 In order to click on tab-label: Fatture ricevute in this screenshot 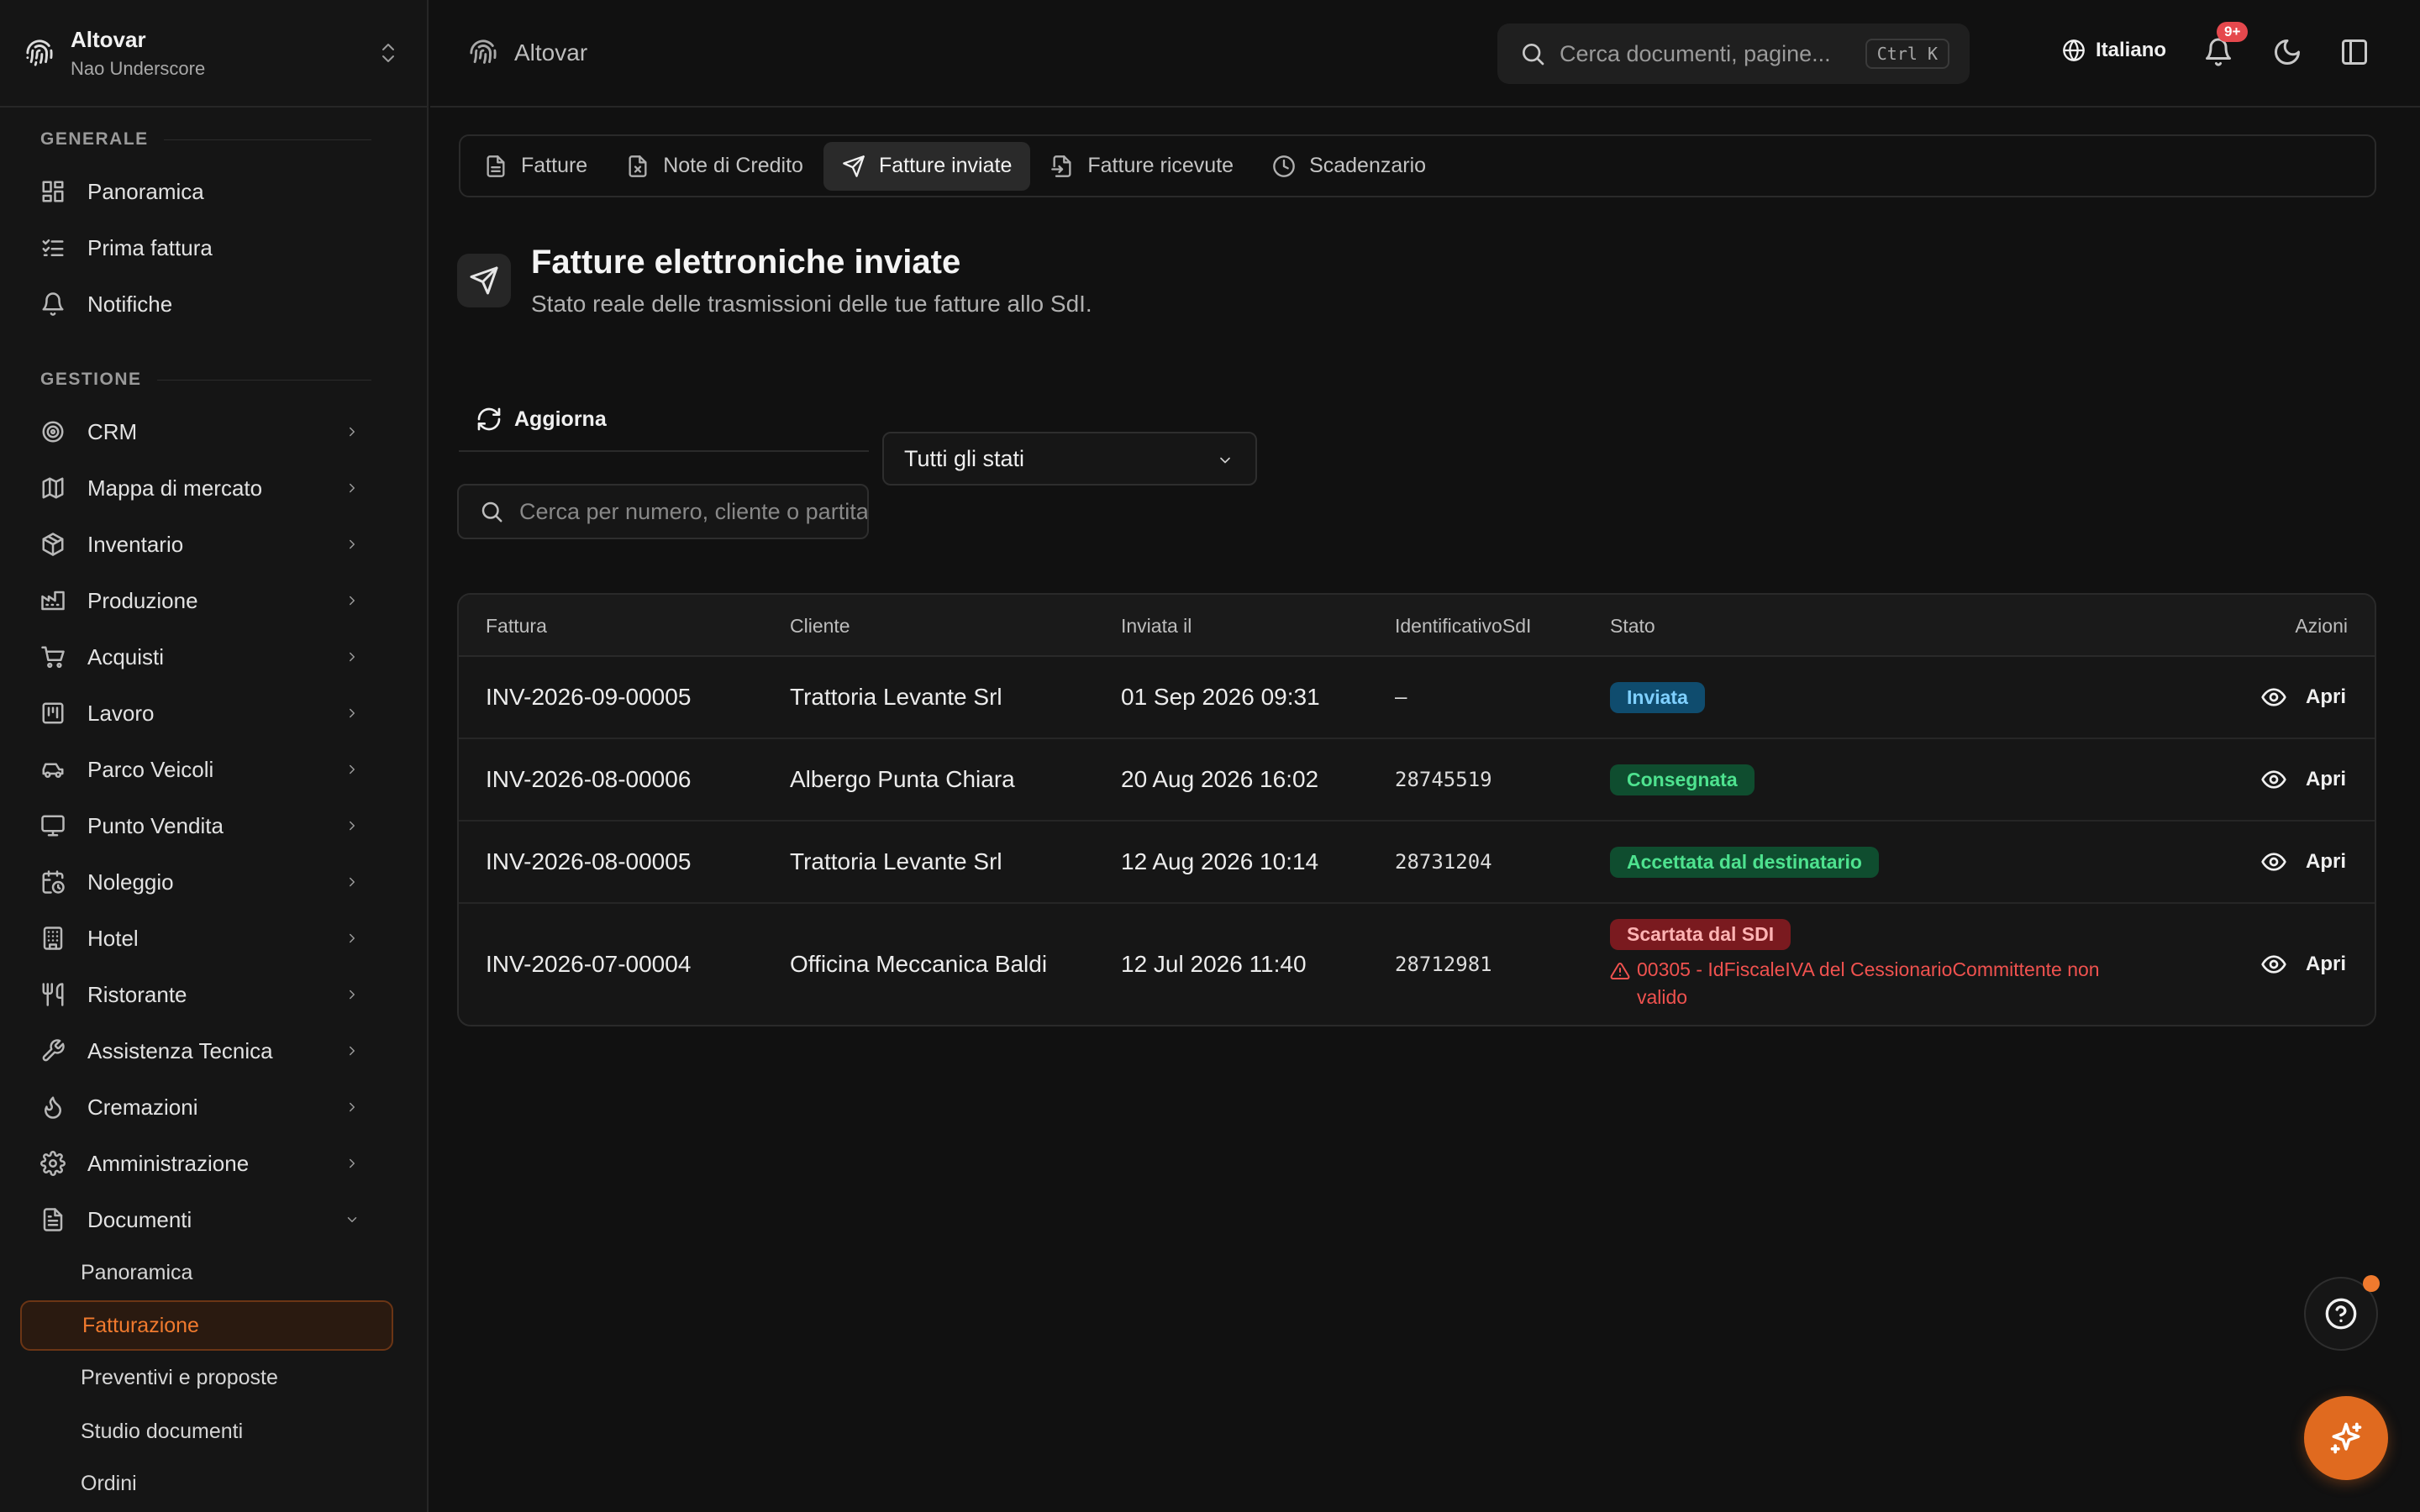, I will do `click(1161, 165)`.